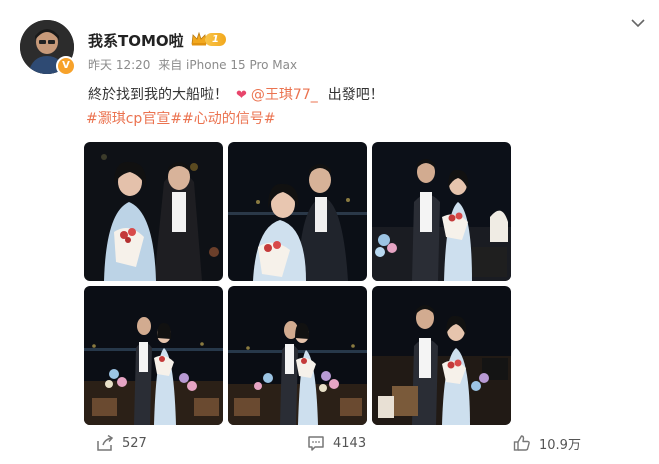 The width and height of the screenshot is (659, 464). Describe the element at coordinates (215, 39) in the screenshot. I see `vip-level: 1` at that location.